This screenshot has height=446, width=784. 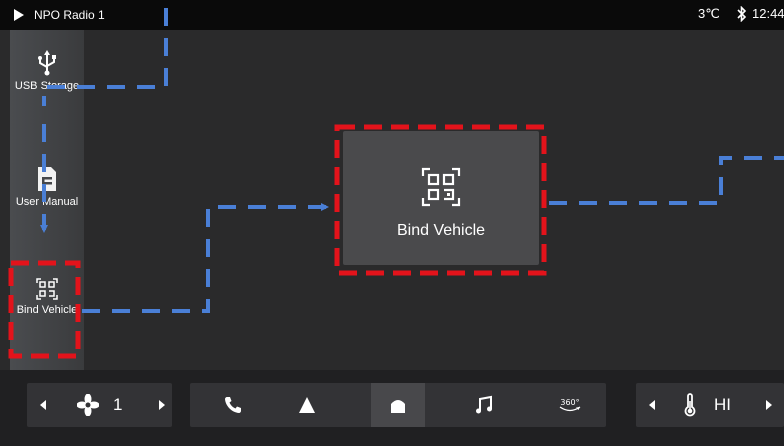 I want to click on dock-music, so click(x=484, y=405).